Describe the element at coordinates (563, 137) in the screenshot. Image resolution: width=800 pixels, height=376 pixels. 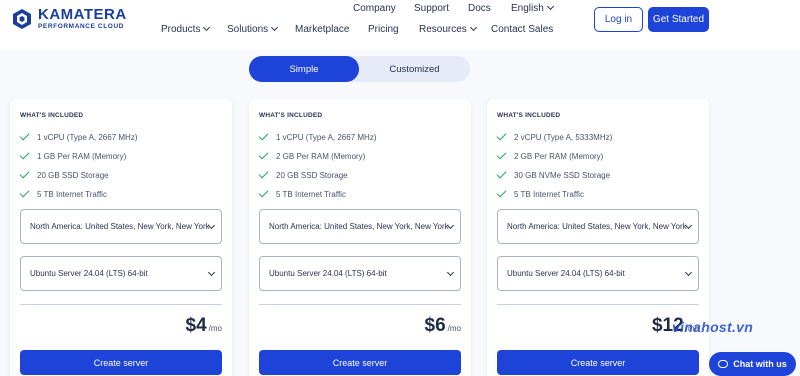
I see `feature-text: 2 vCPU (Type A, 5333MHz)` at that location.